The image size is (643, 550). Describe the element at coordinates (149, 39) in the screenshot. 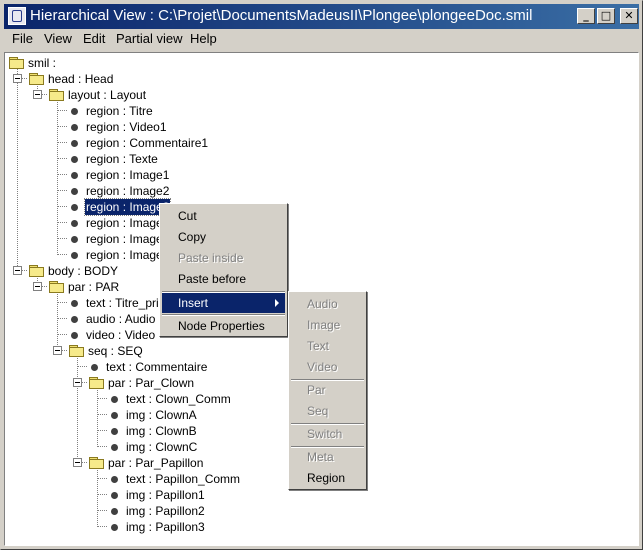

I see `menu-partial-view: Partial view` at that location.